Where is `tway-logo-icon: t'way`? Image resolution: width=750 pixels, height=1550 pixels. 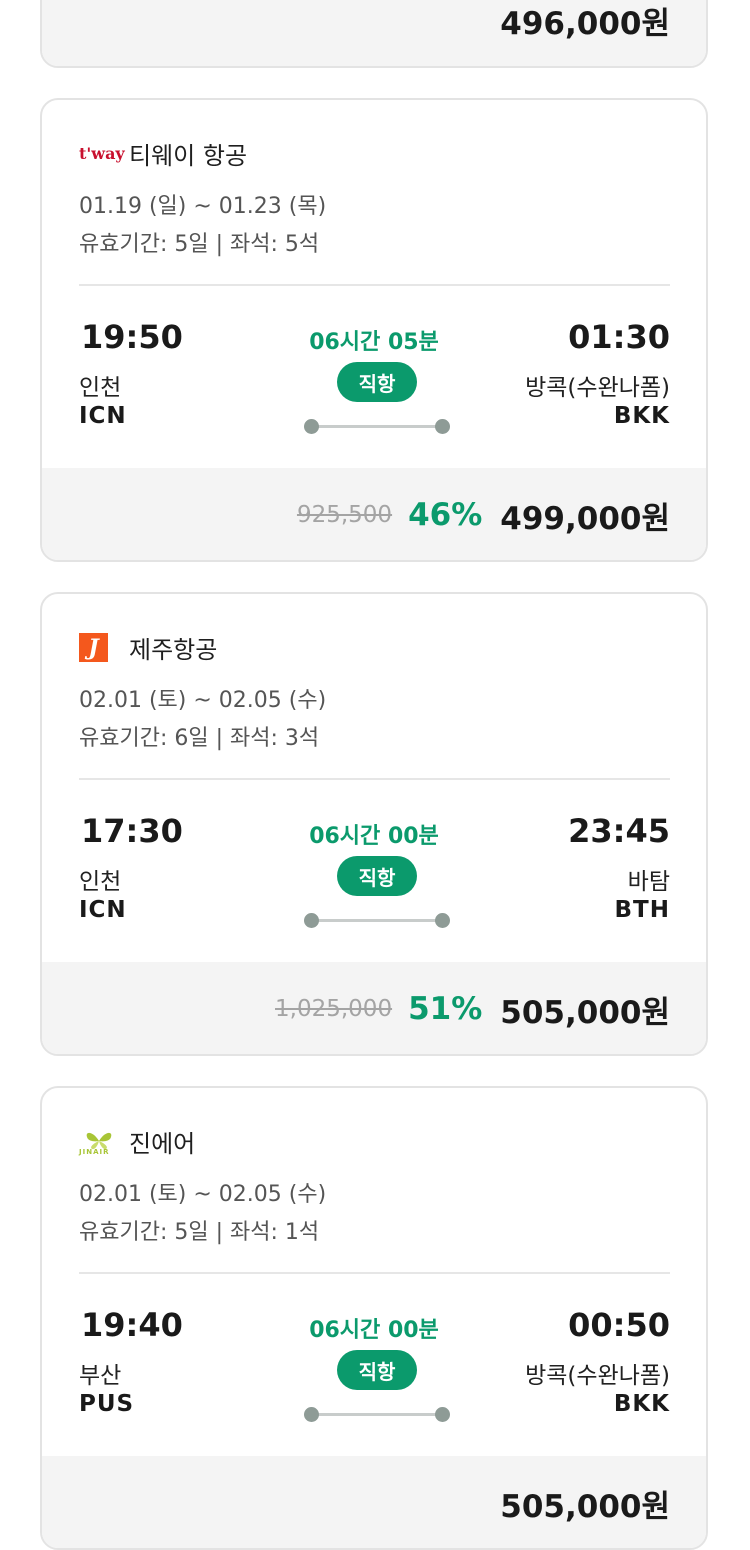
tway-logo-icon: t'way is located at coordinates (102, 153).